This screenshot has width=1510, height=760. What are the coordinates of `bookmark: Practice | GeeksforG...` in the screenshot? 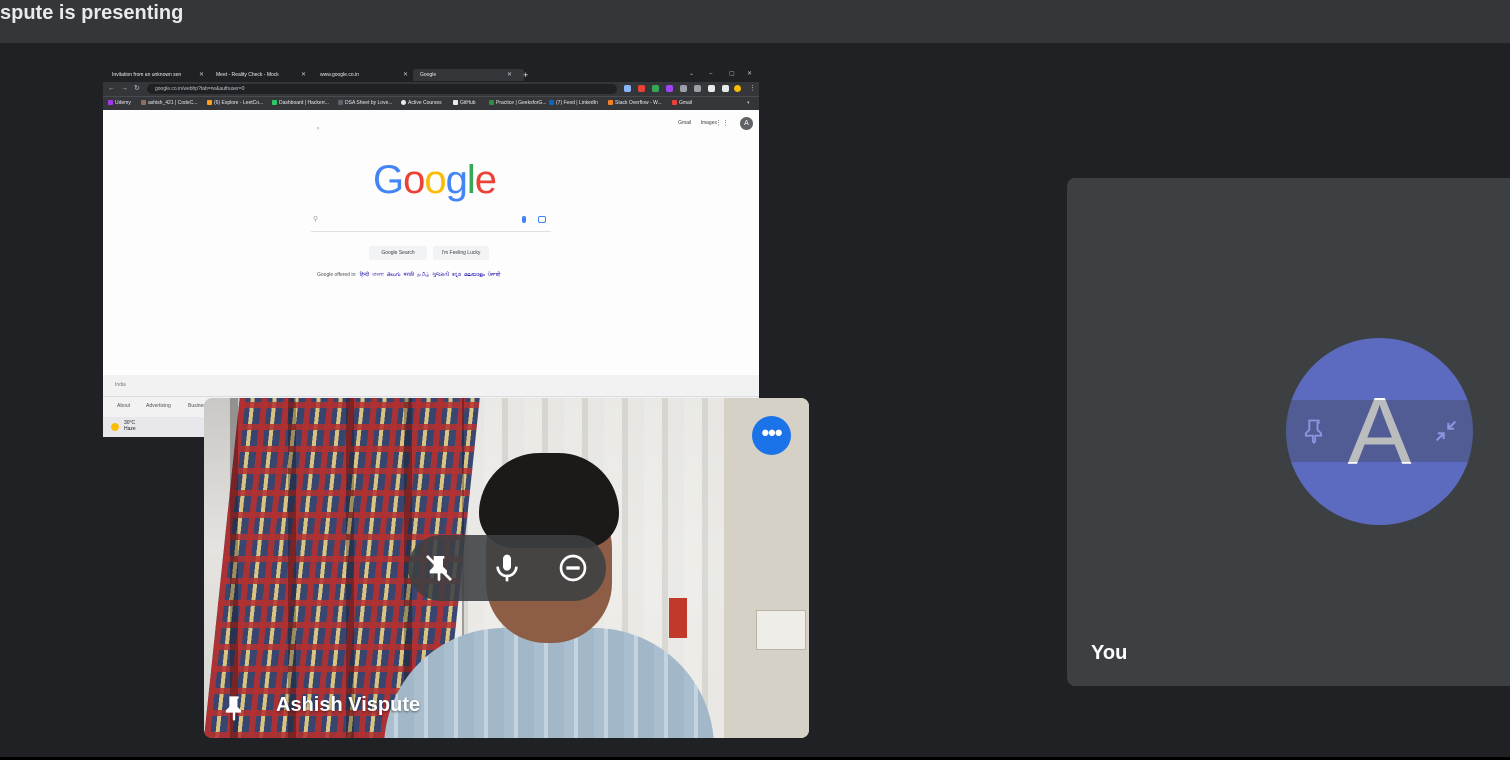 It's located at (517, 103).